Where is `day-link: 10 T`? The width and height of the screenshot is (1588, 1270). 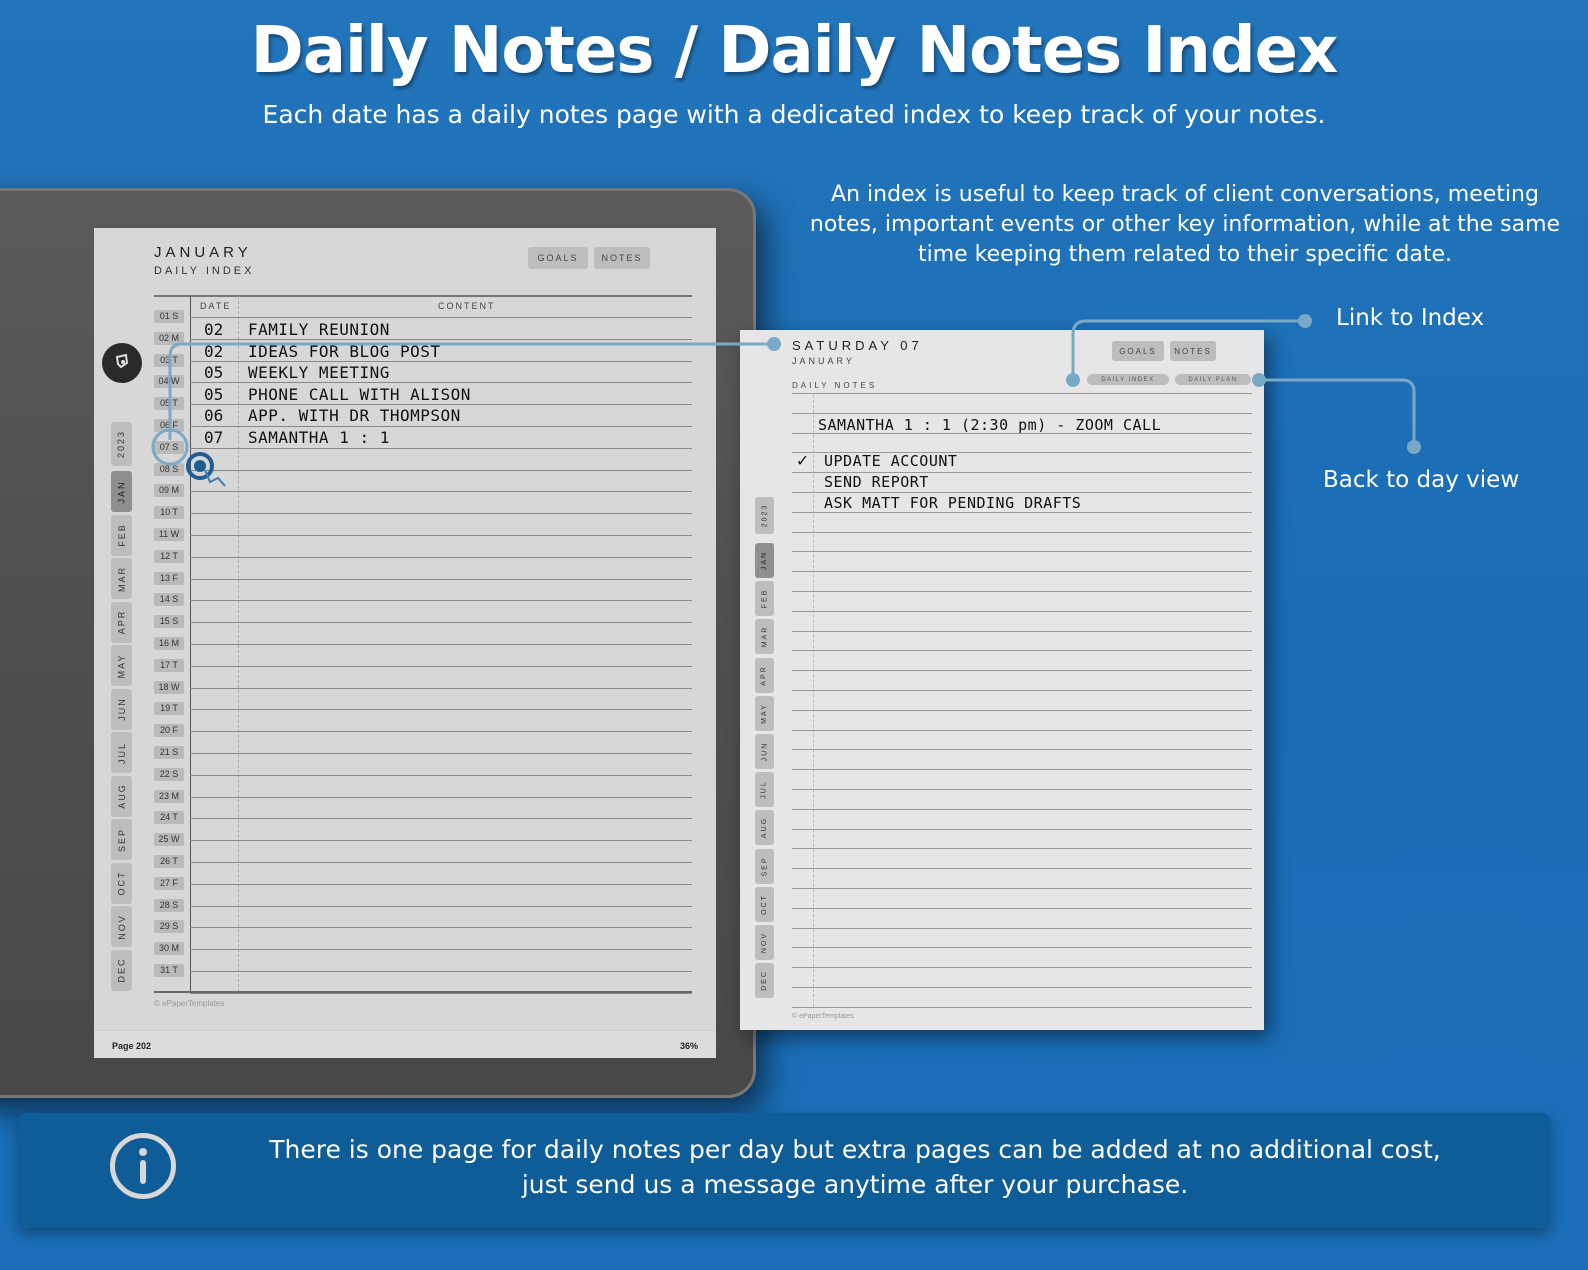 day-link: 10 T is located at coordinates (169, 513).